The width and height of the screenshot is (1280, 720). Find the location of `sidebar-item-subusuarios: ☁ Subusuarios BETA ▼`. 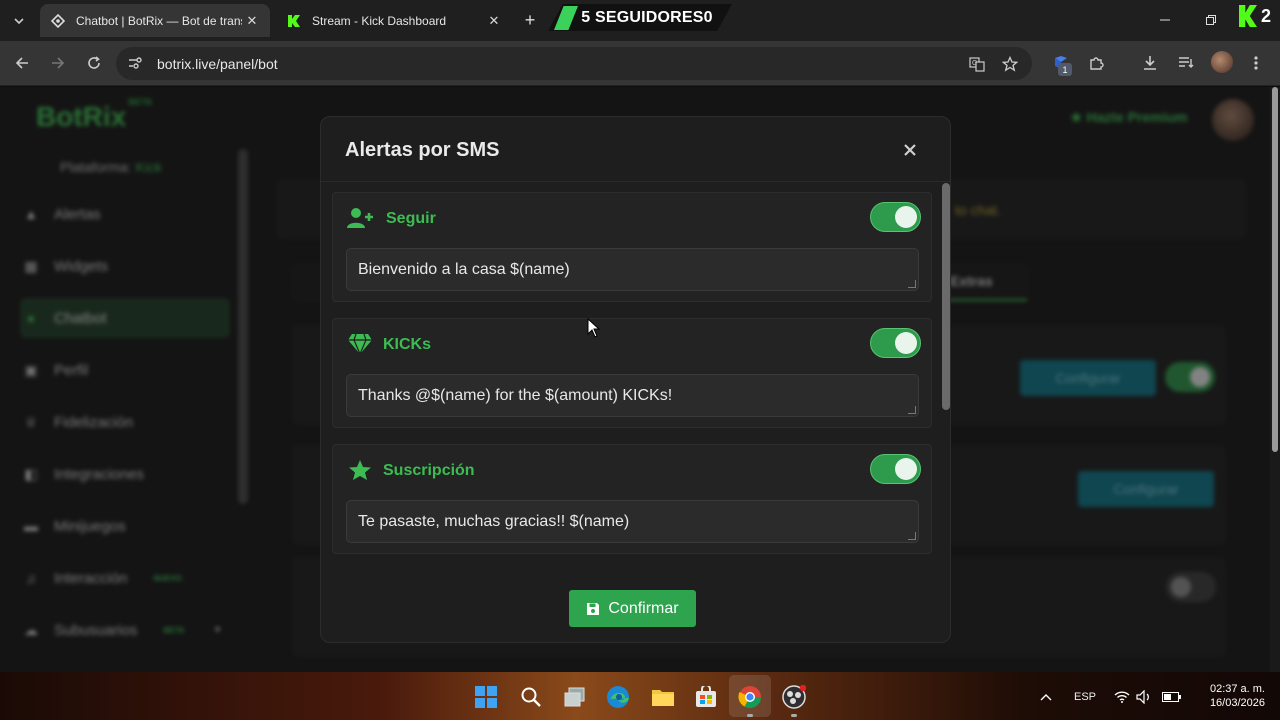

sidebar-item-subusuarios: ☁ Subusuarios BETA ▼ is located at coordinates (125, 630).